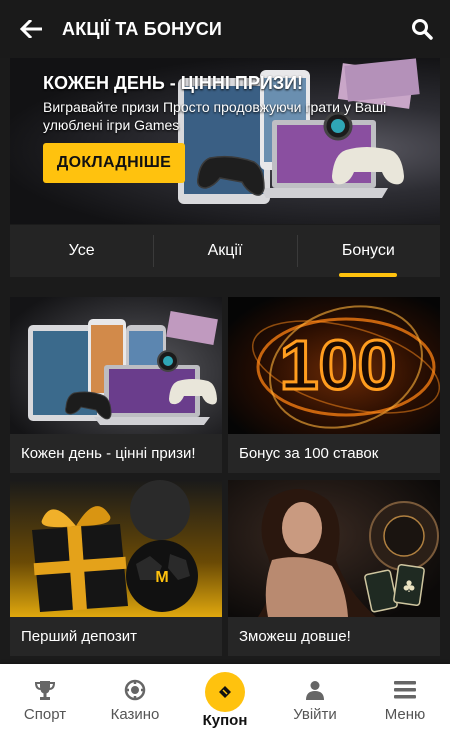 The image size is (450, 737). I want to click on ticket-icon, so click(225, 692).